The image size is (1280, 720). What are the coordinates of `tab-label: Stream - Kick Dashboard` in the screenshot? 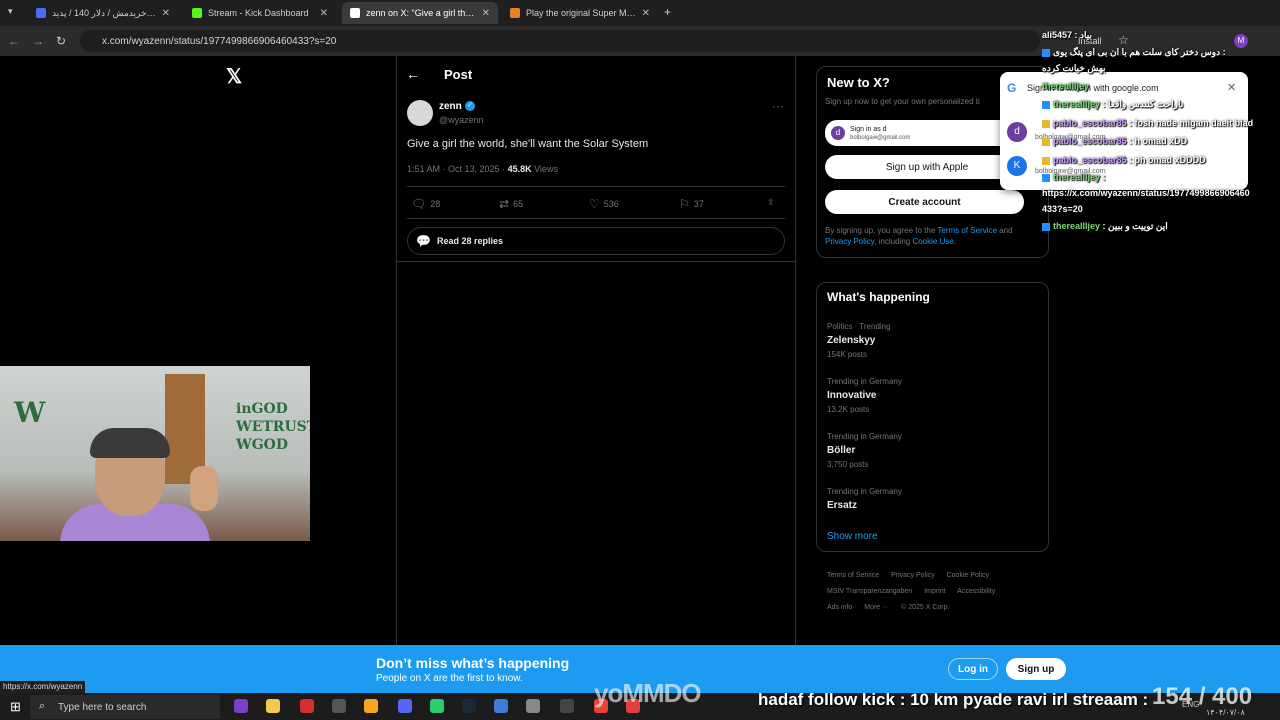 It's located at (258, 13).